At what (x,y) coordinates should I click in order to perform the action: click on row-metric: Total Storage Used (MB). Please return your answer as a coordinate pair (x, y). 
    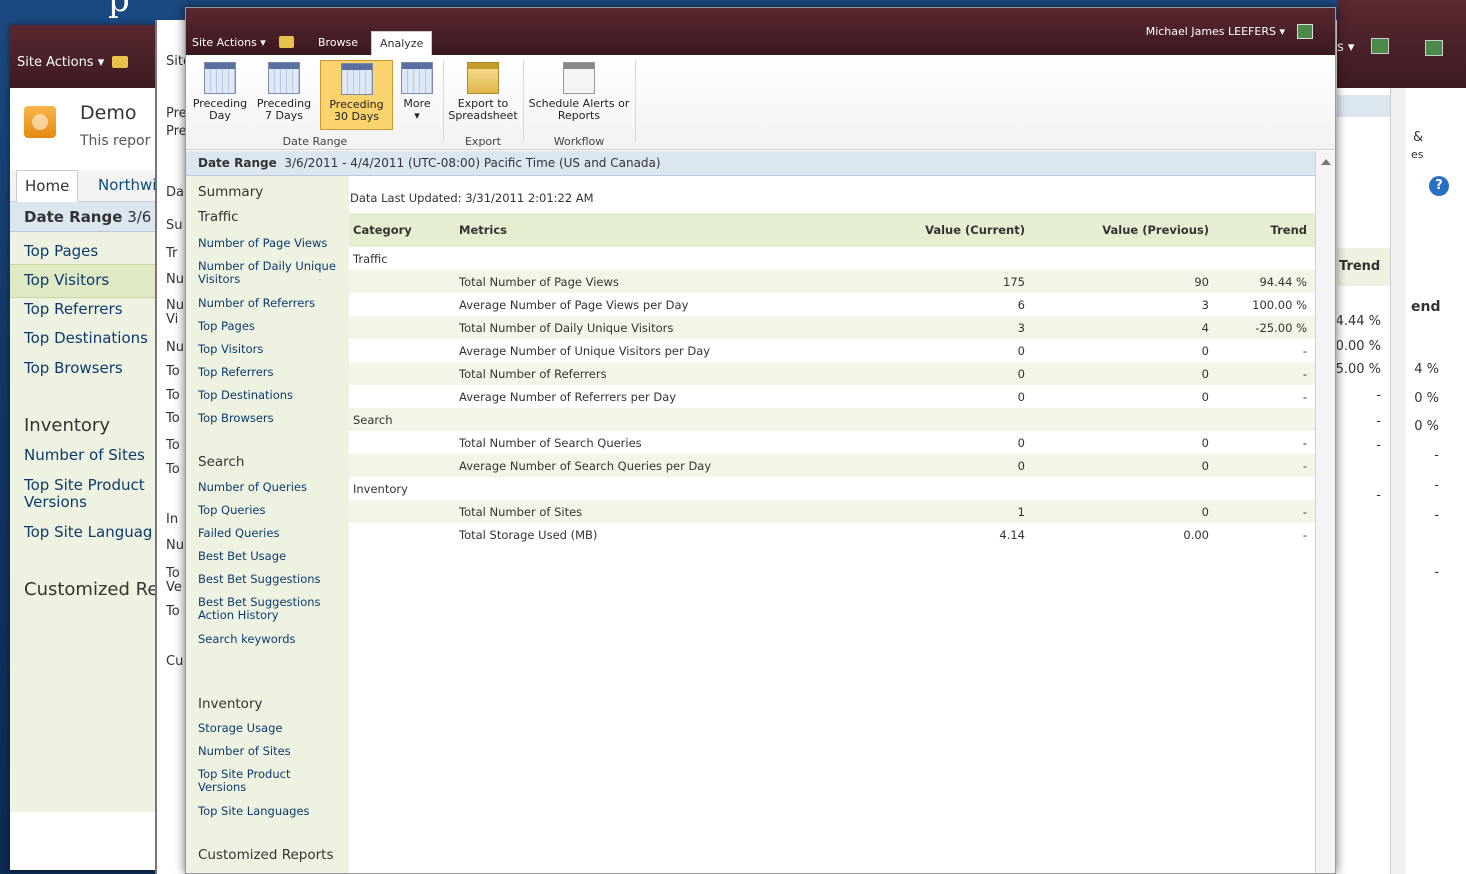
    Looking at the image, I should click on (528, 534).